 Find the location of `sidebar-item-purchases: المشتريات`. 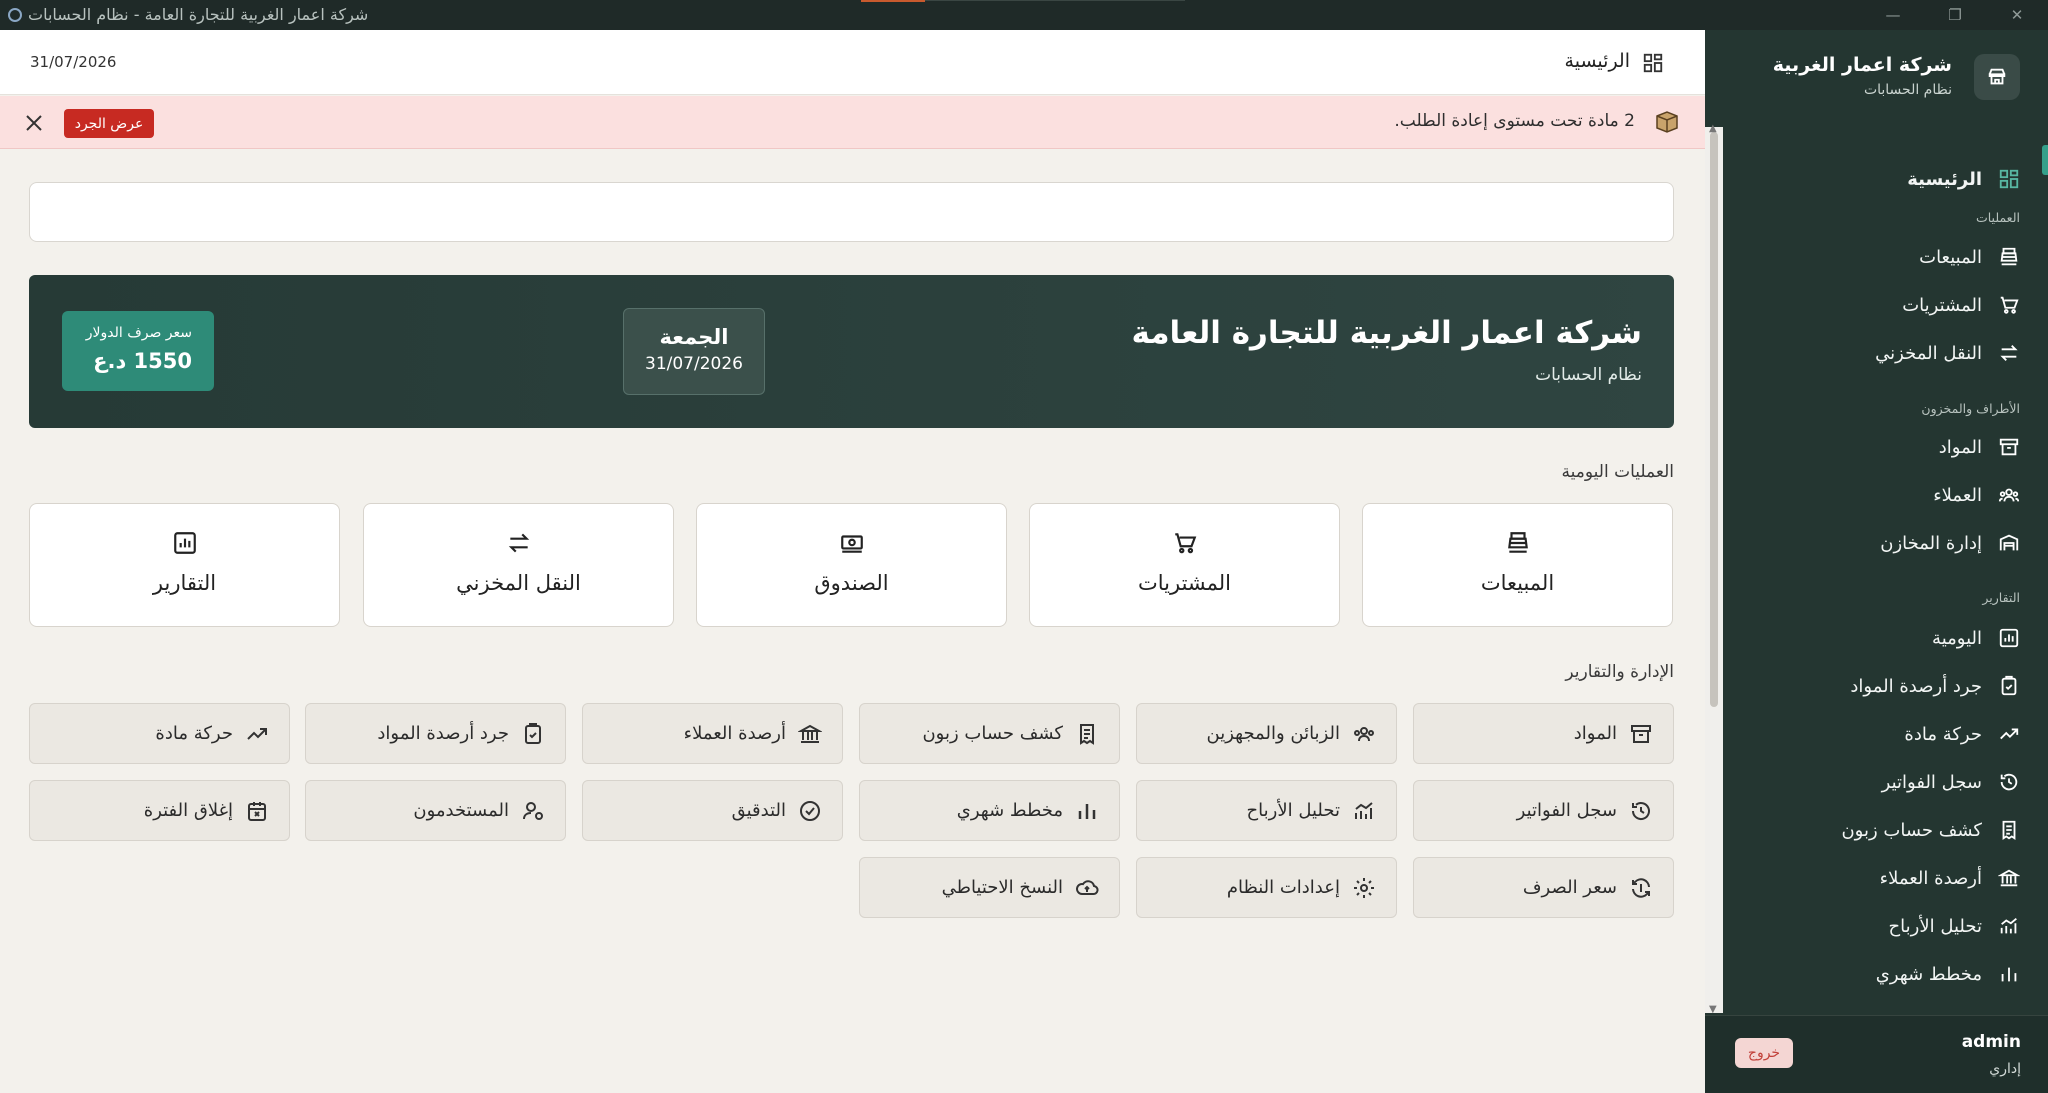

sidebar-item-purchases: المشتريات is located at coordinates (1961, 305).